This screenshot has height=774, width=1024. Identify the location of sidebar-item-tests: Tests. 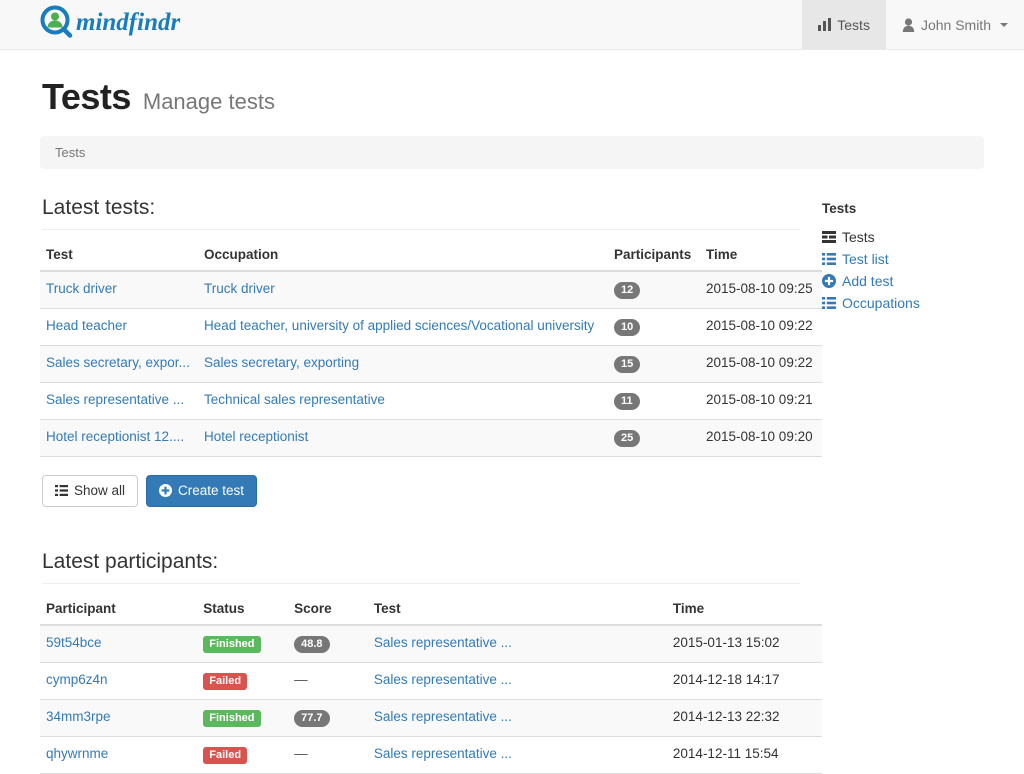
(912, 237).